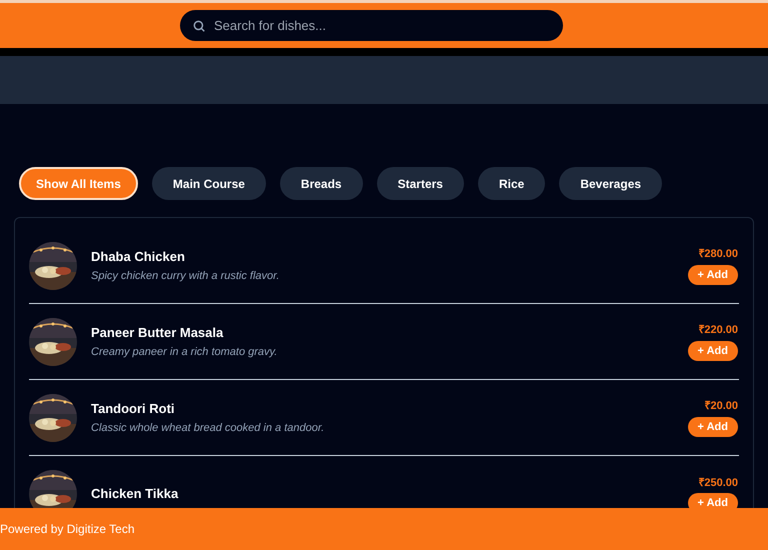 The width and height of the screenshot is (768, 550). What do you see at coordinates (133, 409) in the screenshot?
I see `dish-name: Tandoori Roti` at bounding box center [133, 409].